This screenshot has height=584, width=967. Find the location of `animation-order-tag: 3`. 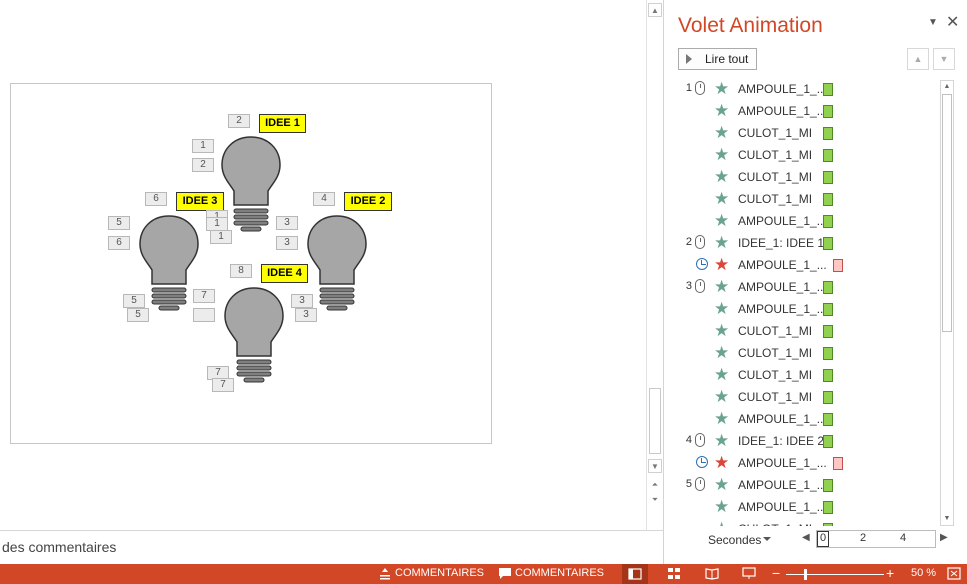

animation-order-tag: 3 is located at coordinates (306, 315).